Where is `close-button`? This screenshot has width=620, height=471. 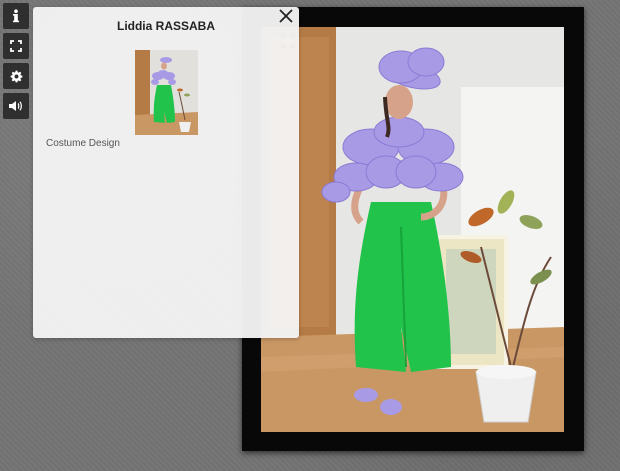 close-button is located at coordinates (286, 18).